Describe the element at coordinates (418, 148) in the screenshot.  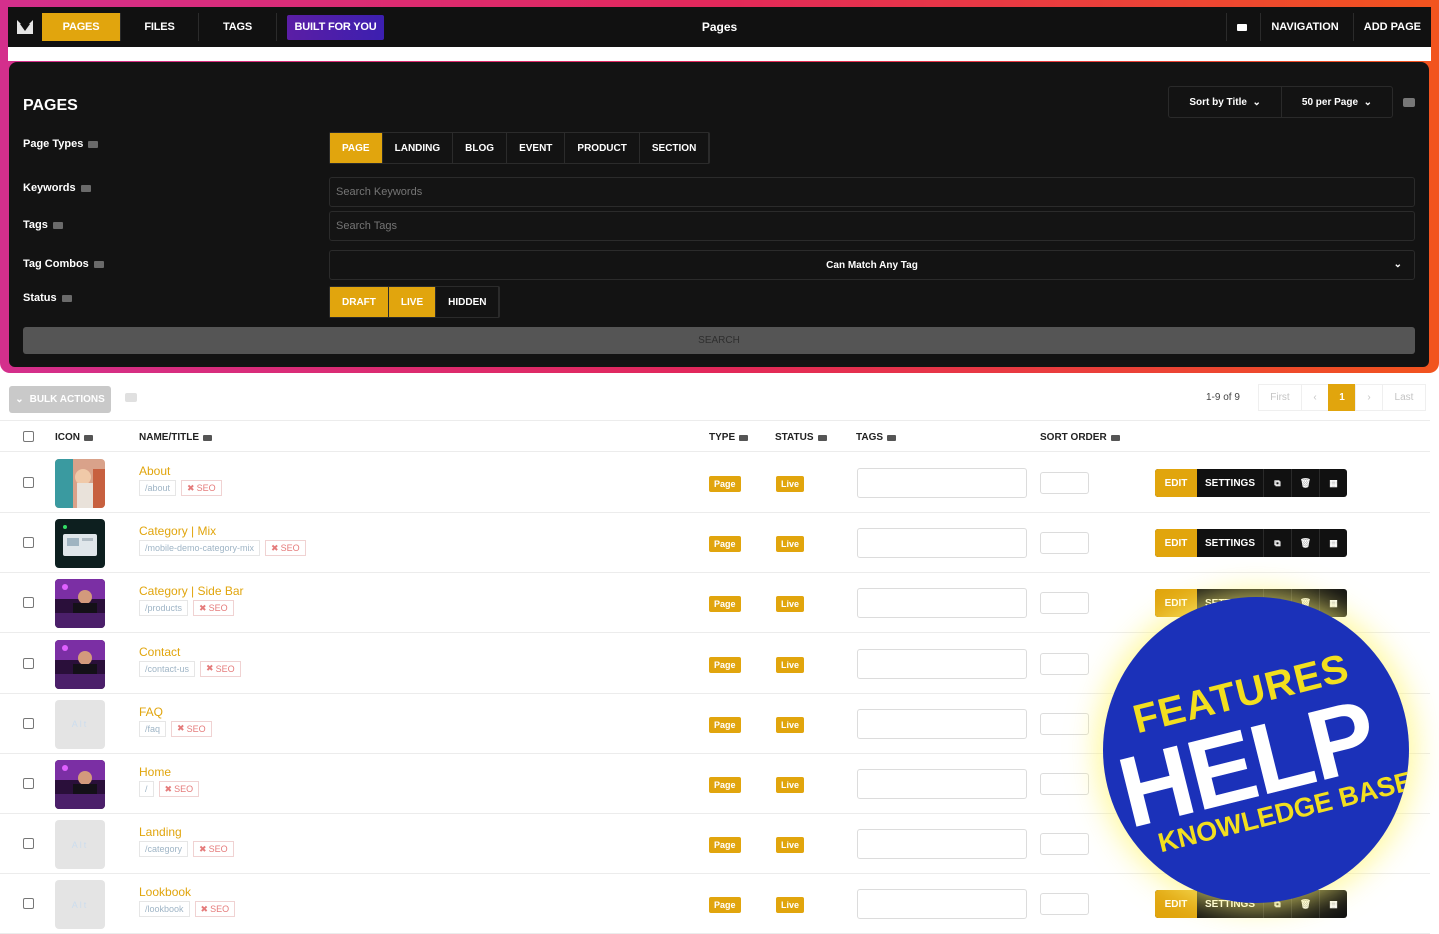
I see `page-type-landing: LANDING` at that location.